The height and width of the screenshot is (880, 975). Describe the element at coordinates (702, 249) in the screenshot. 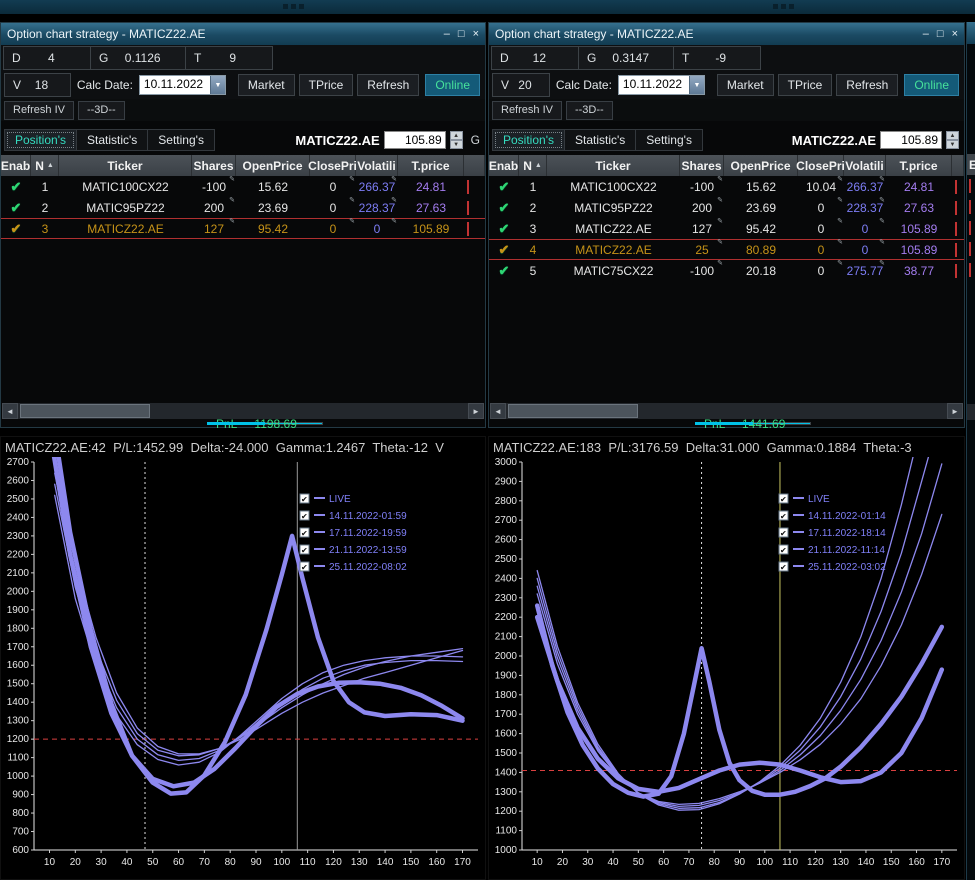

I see `cell-shares: 25 ✎` at that location.